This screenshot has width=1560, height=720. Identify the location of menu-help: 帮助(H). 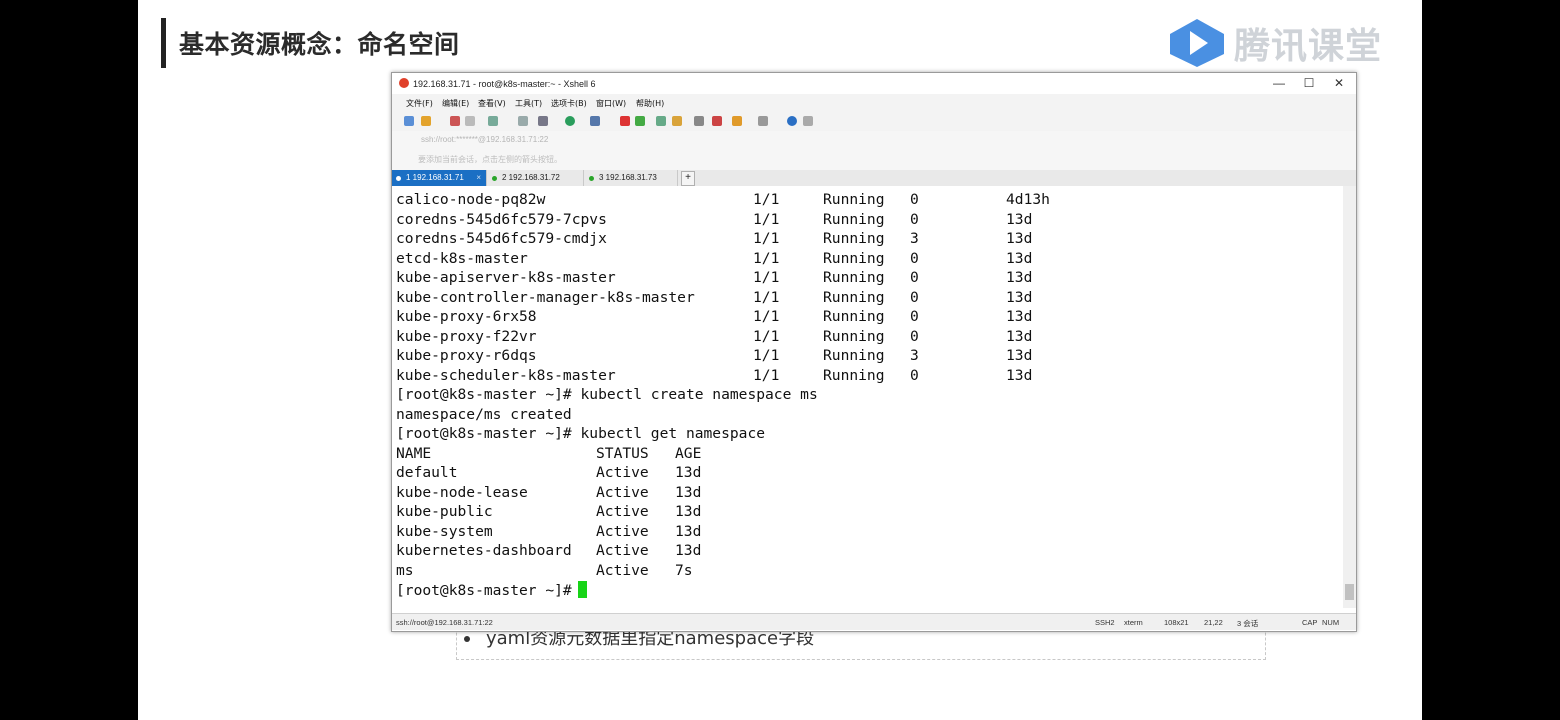
(650, 103).